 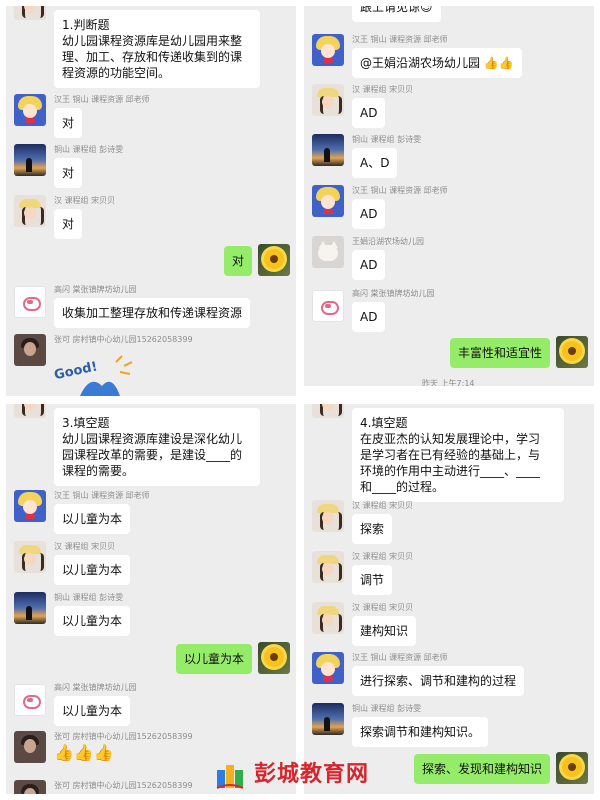 I want to click on message-bubble: 调节, so click(x=372, y=580).